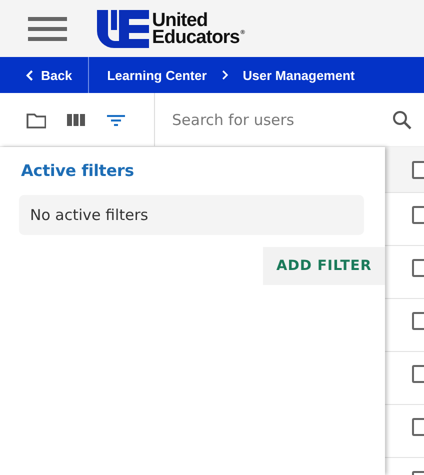  Describe the element at coordinates (191, 215) in the screenshot. I see `empty-filters-message: No active filters` at that location.